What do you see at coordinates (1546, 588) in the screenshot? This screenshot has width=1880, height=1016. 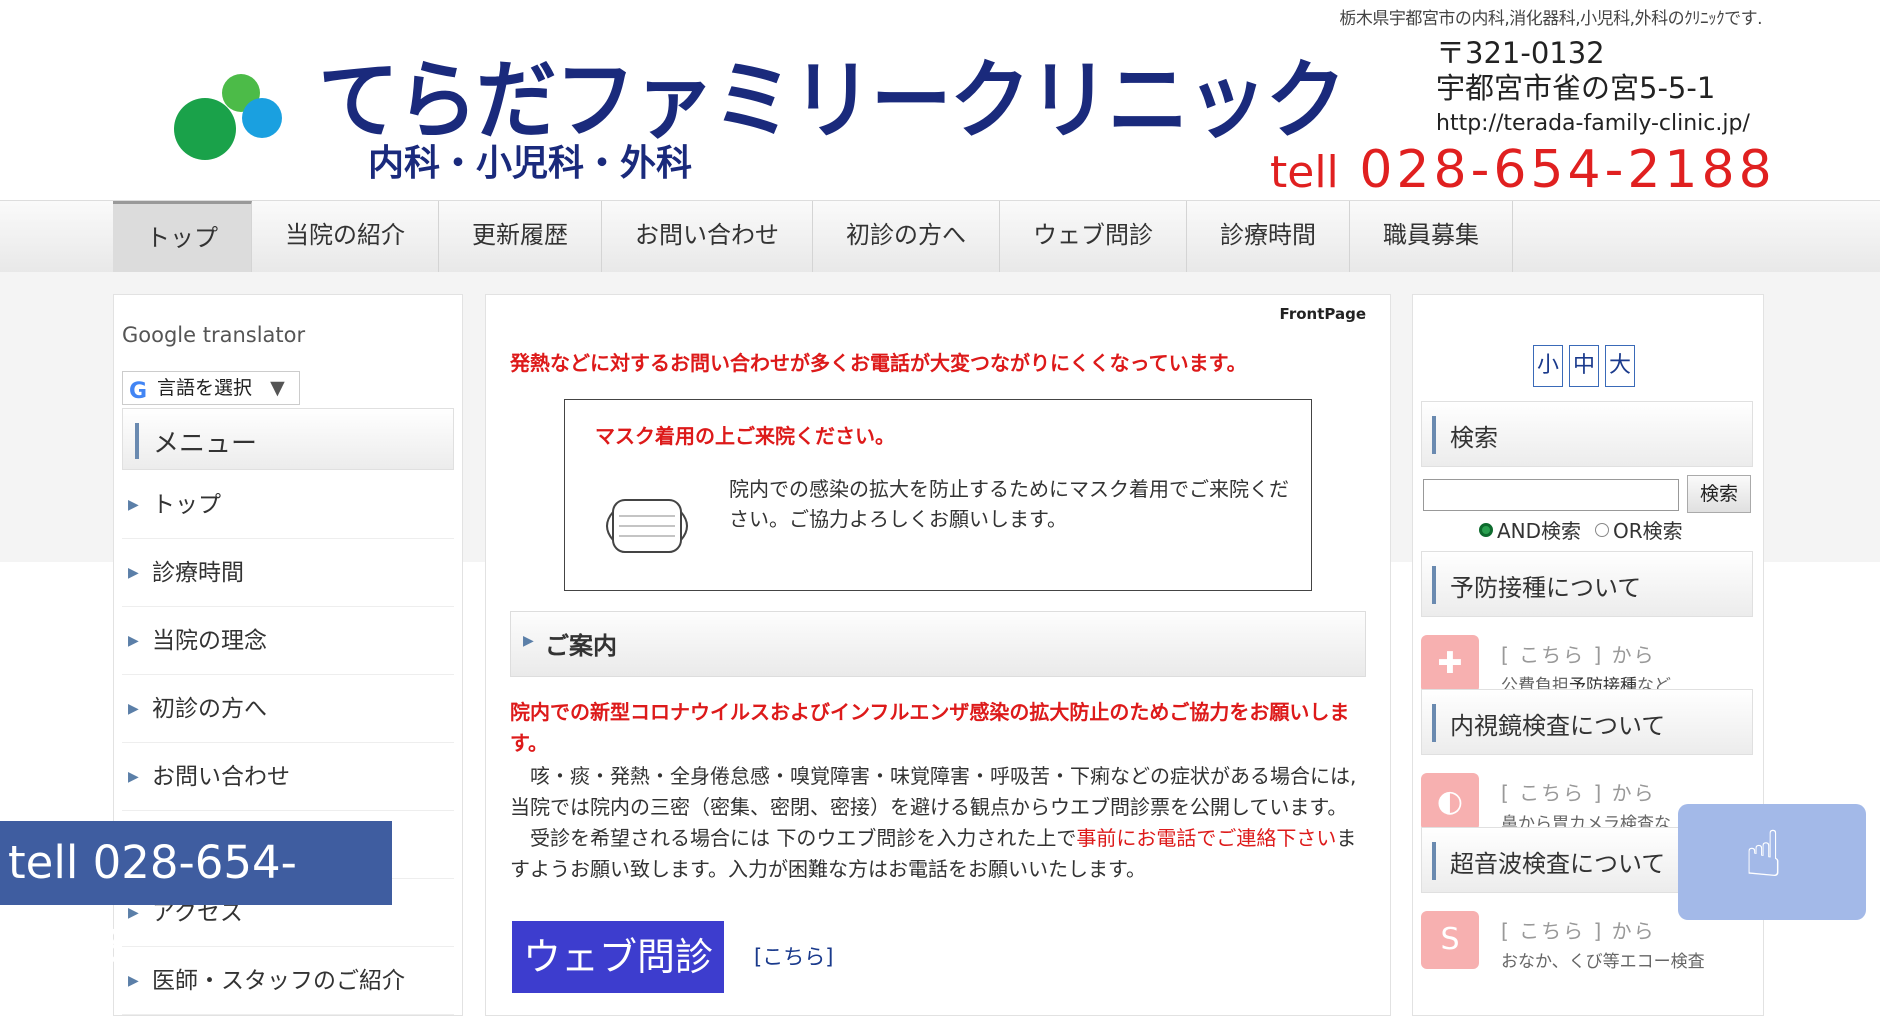 I see `section-heading-label: 予防接種について` at bounding box center [1546, 588].